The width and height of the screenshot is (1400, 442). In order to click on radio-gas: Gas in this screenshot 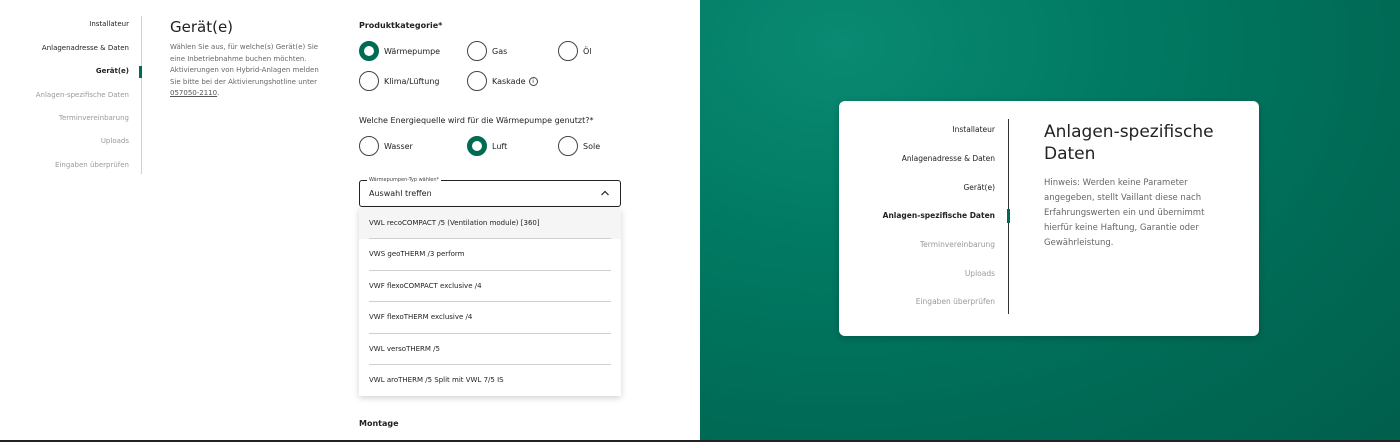, I will do `click(487, 51)`.